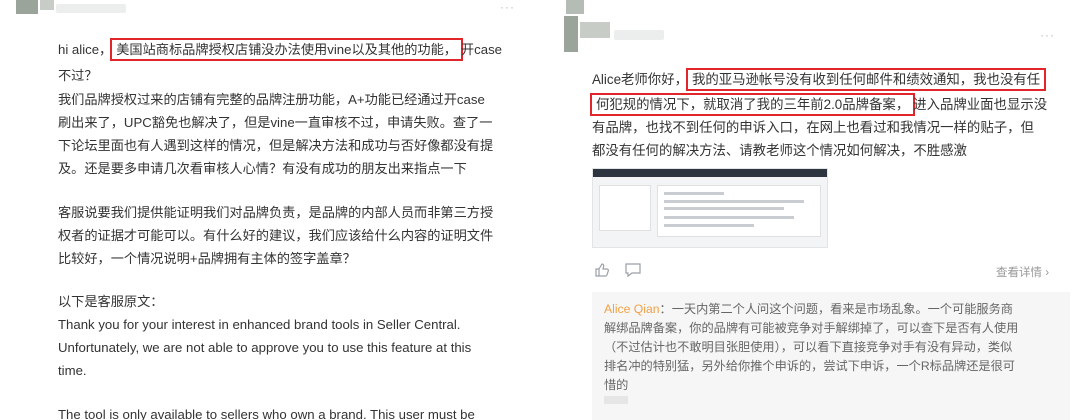  I want to click on highlight-box: 美国站商标品牌授权店铺没办法使用vine以及其他的功能，, so click(286, 49).